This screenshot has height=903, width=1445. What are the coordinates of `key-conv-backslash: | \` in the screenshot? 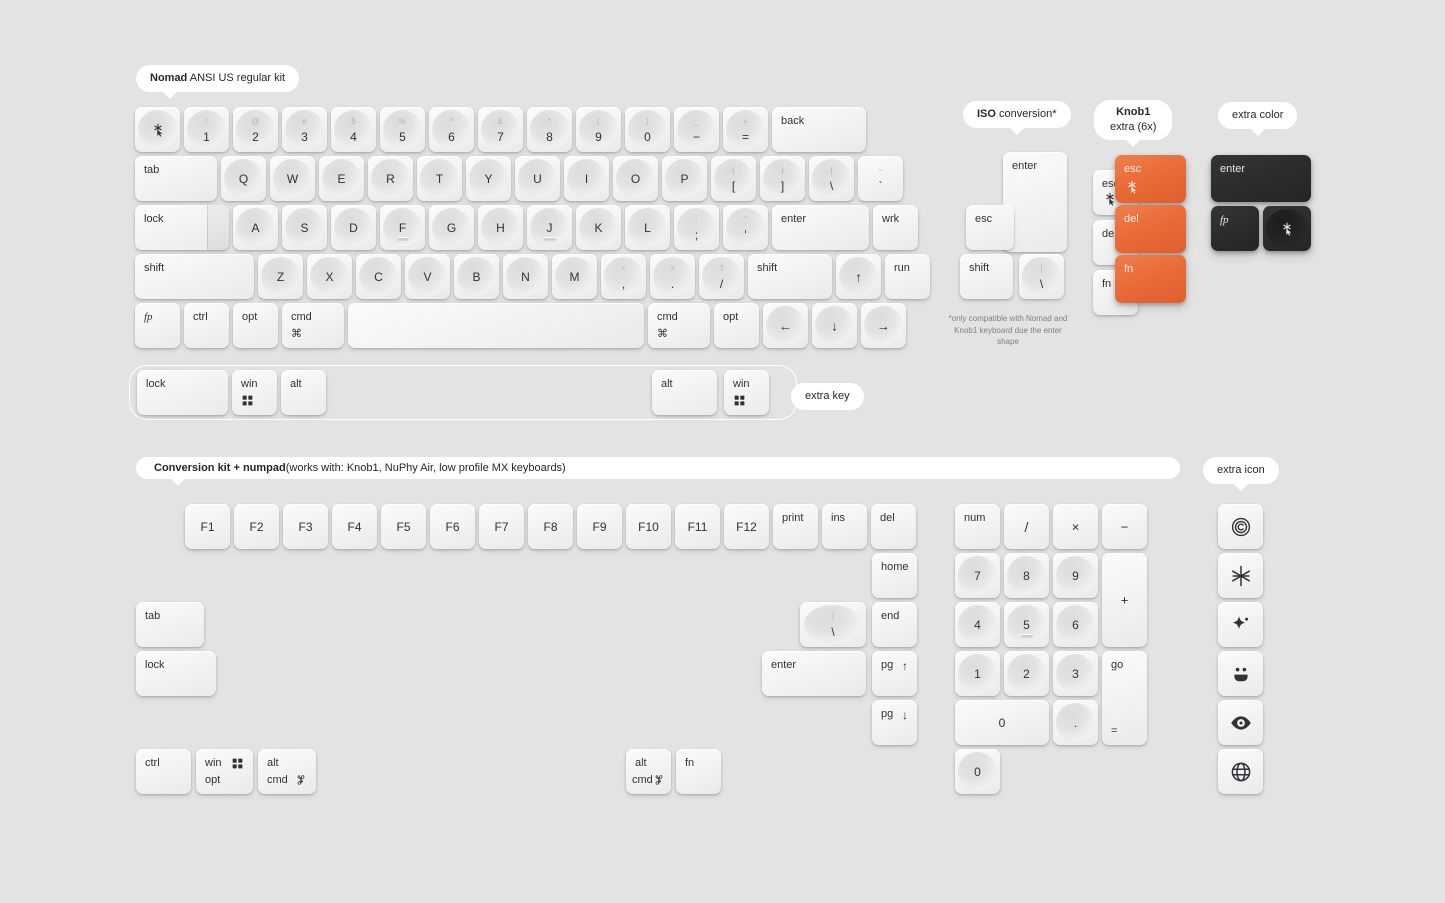 It's located at (833, 624).